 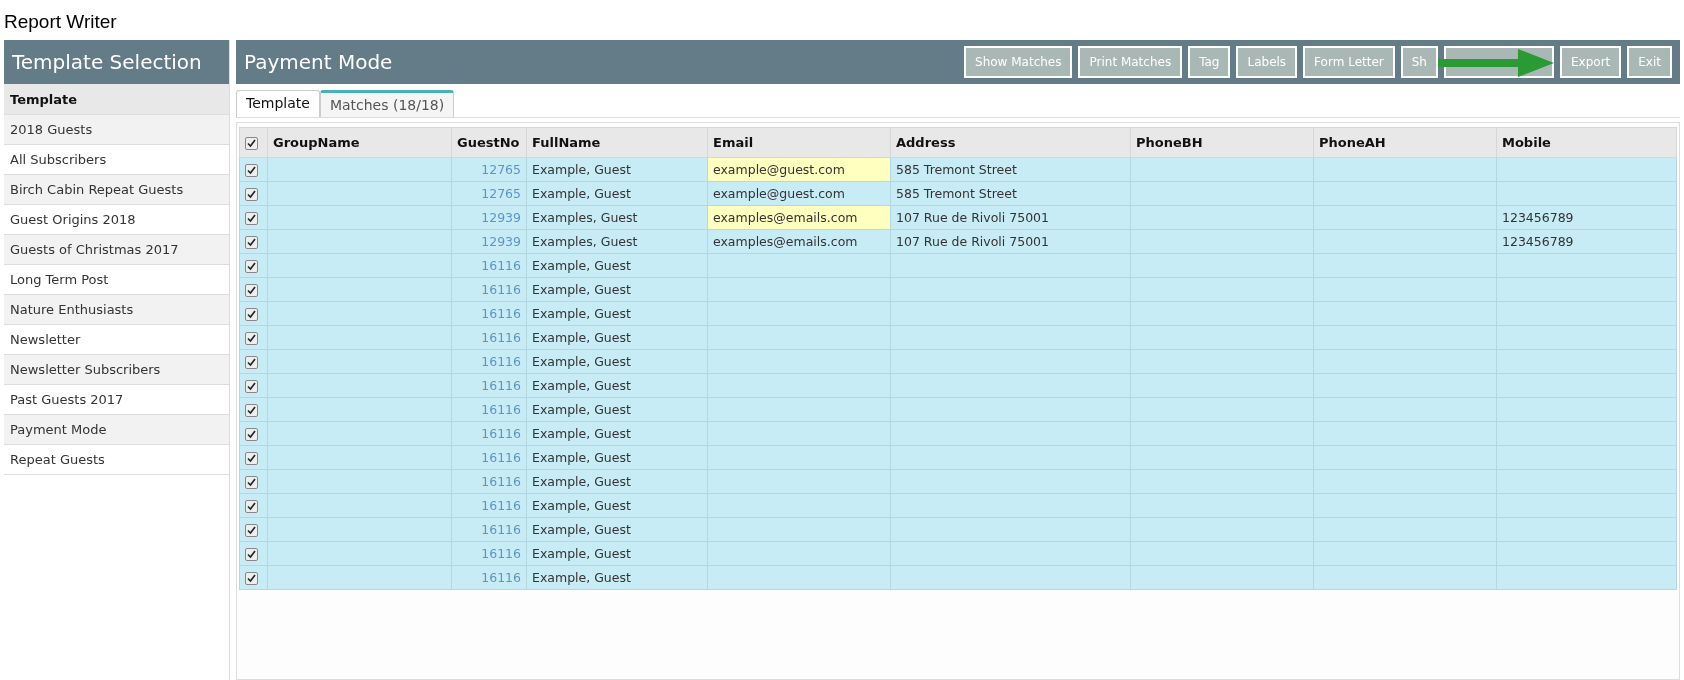 What do you see at coordinates (116, 190) in the screenshot?
I see `template-item: Birch Cabin Repeat Guests` at bounding box center [116, 190].